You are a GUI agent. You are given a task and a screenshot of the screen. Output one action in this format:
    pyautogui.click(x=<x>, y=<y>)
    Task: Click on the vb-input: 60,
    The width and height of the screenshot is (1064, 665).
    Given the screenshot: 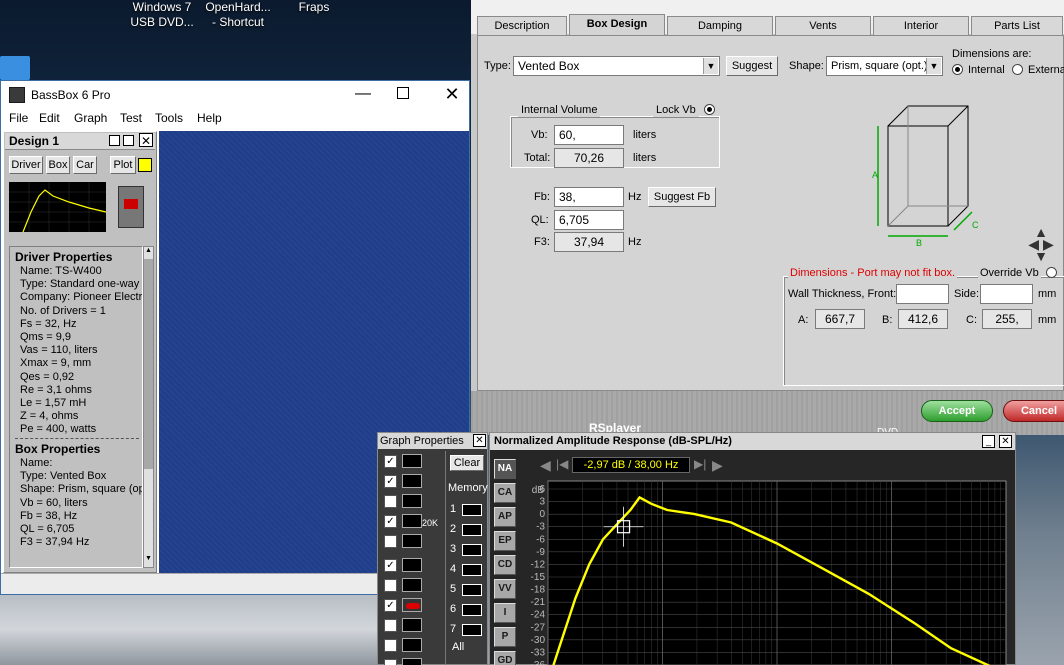 What is the action you would take?
    pyautogui.click(x=589, y=135)
    